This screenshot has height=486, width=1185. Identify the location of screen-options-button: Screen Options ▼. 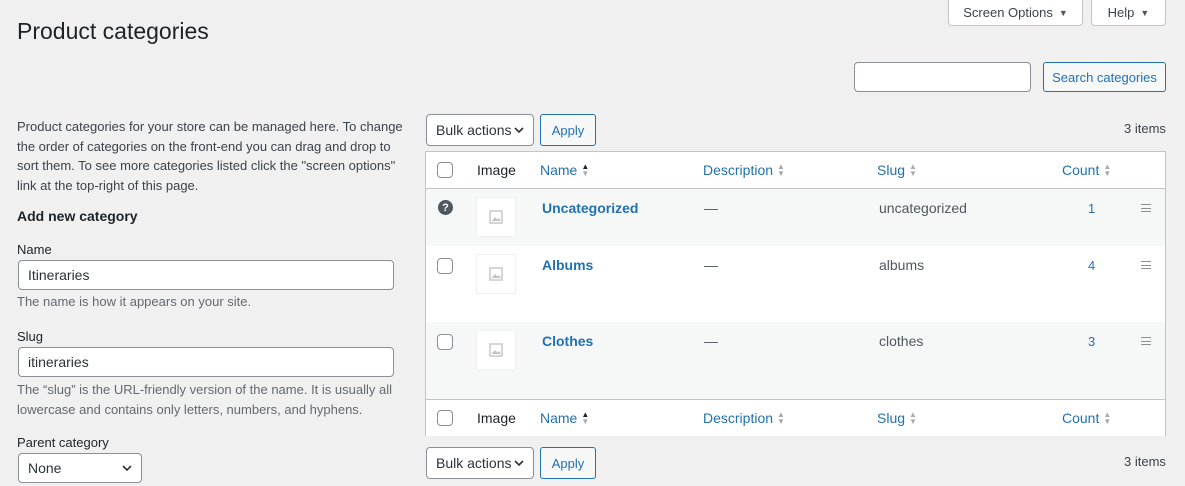
(1015, 13).